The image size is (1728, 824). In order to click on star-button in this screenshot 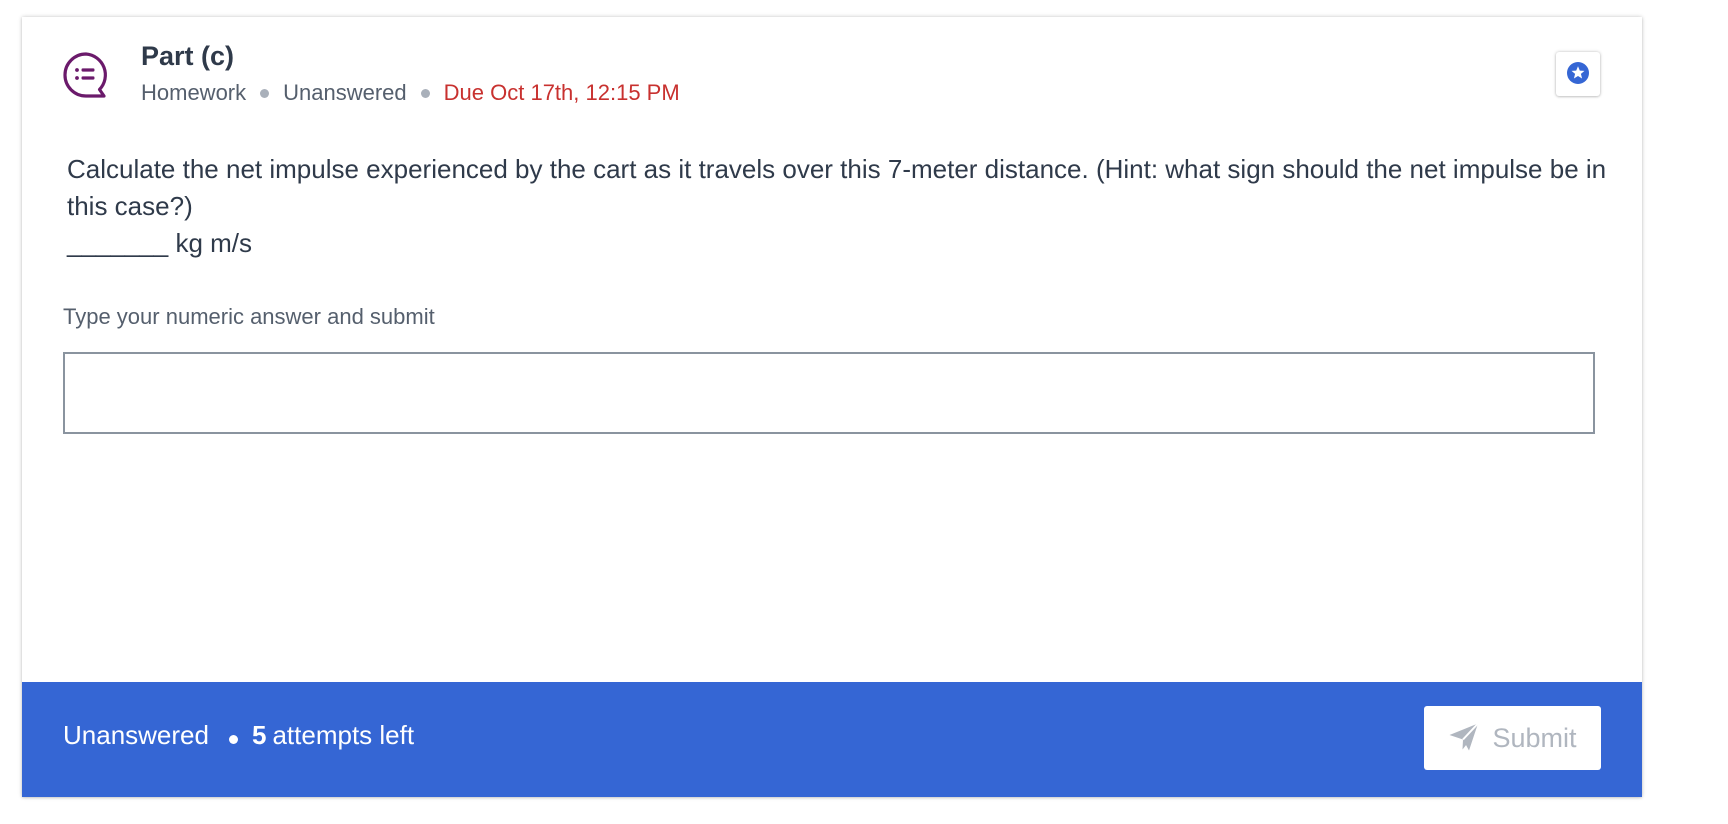, I will do `click(1578, 74)`.